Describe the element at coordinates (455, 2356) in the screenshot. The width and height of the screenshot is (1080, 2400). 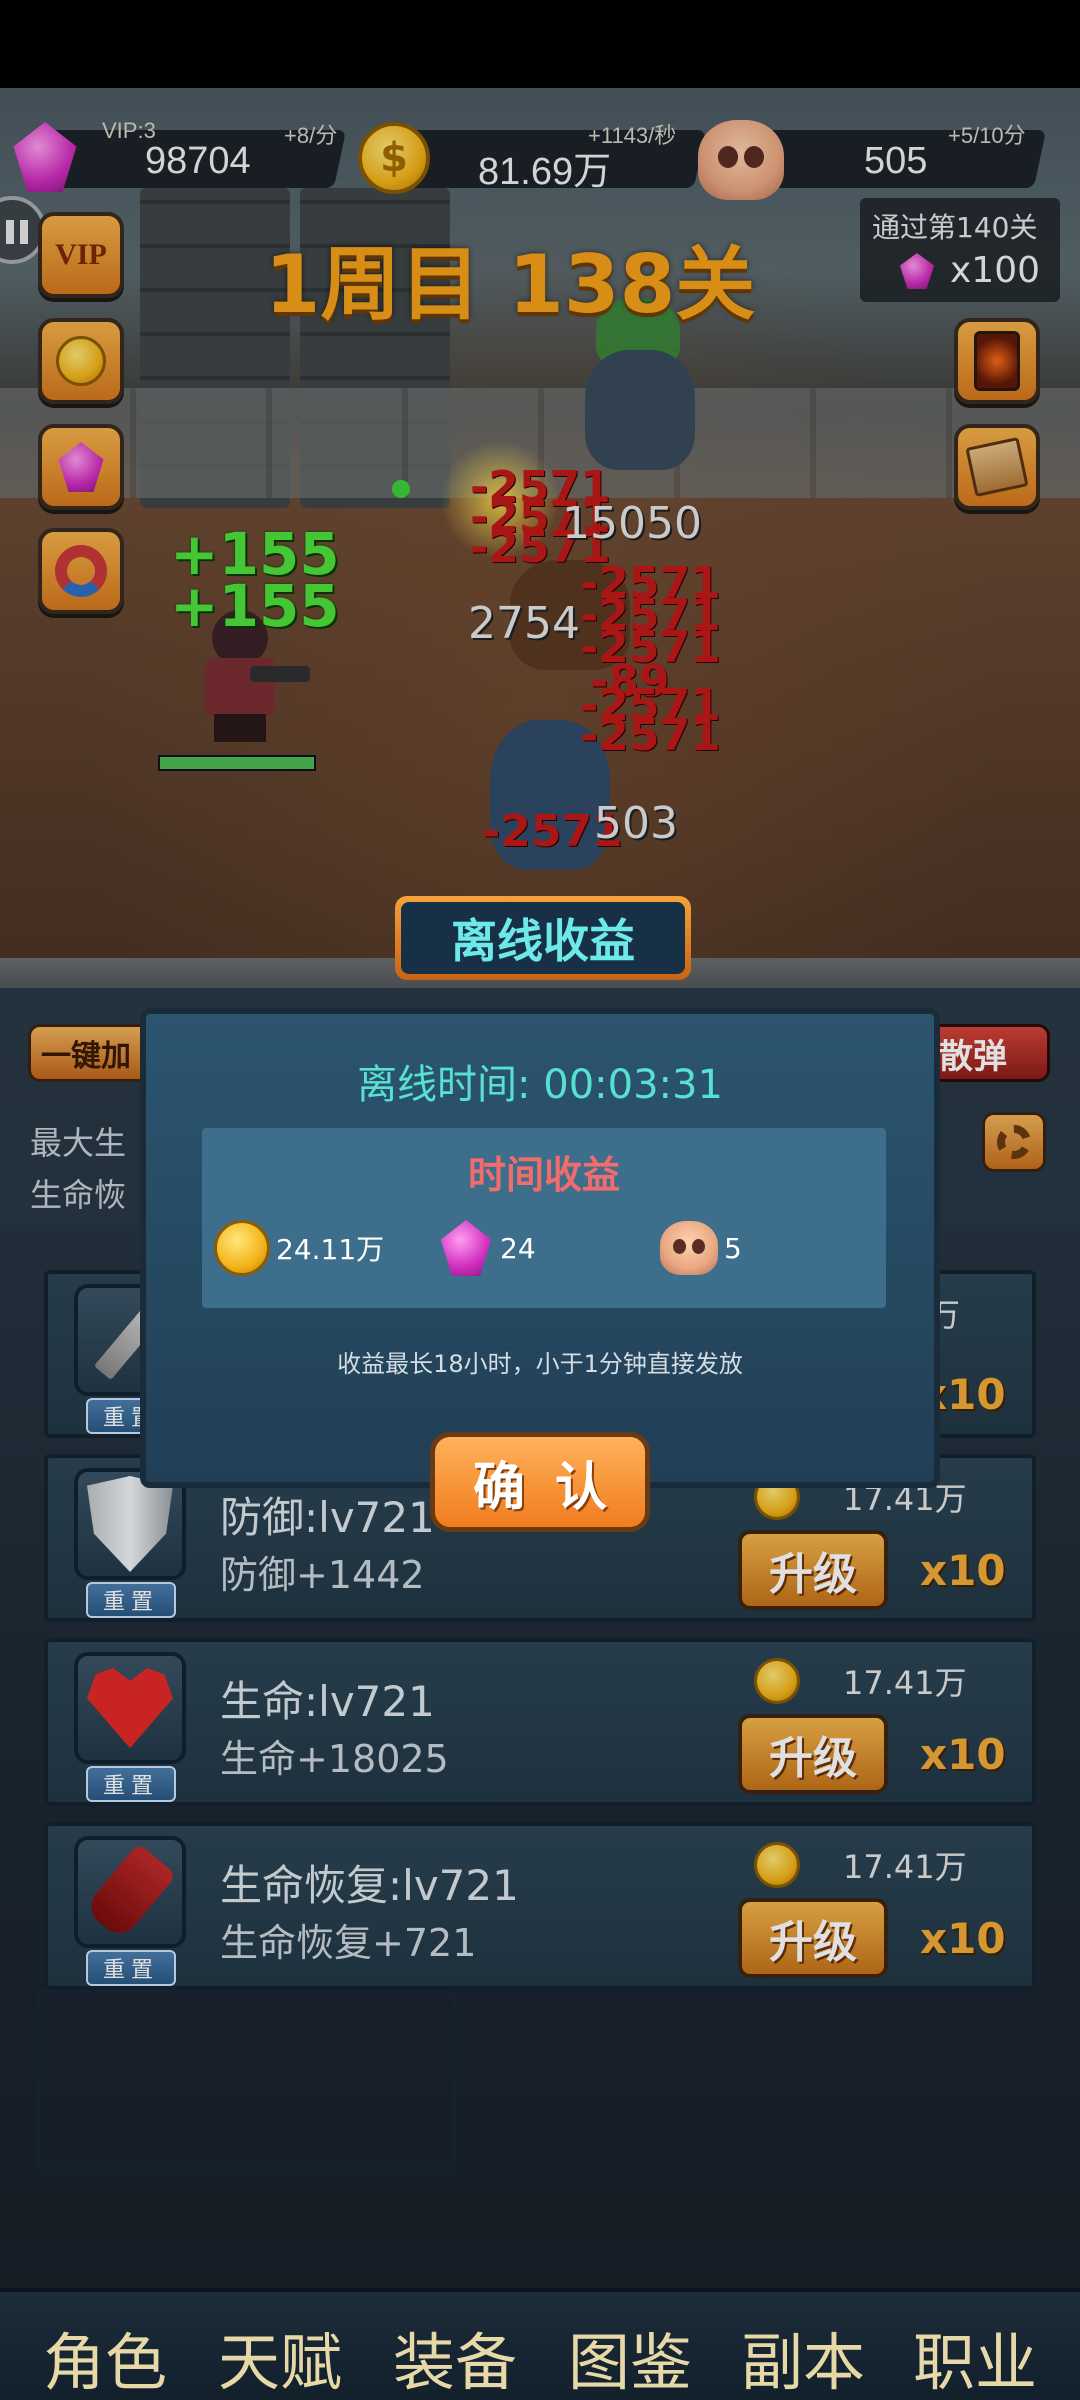
I see `nav-item-equipment: 装备` at that location.